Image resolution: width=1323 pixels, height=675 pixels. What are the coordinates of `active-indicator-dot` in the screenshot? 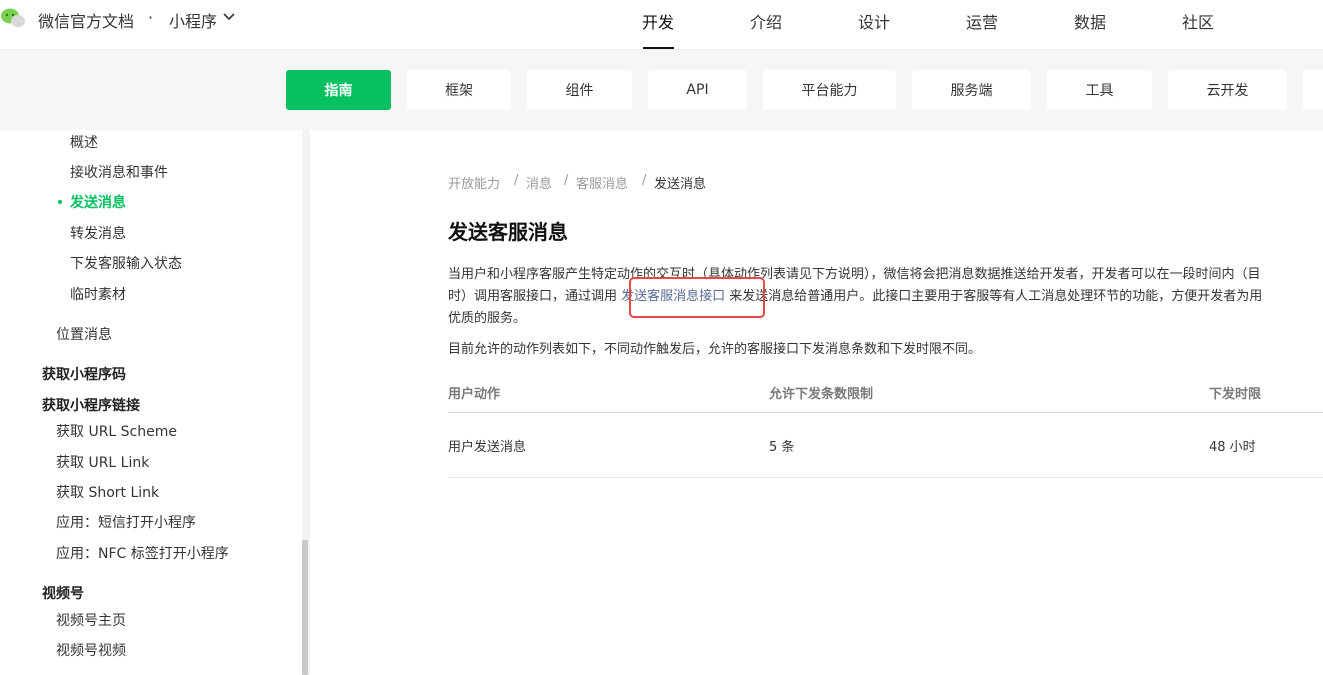 It's located at (60, 202).